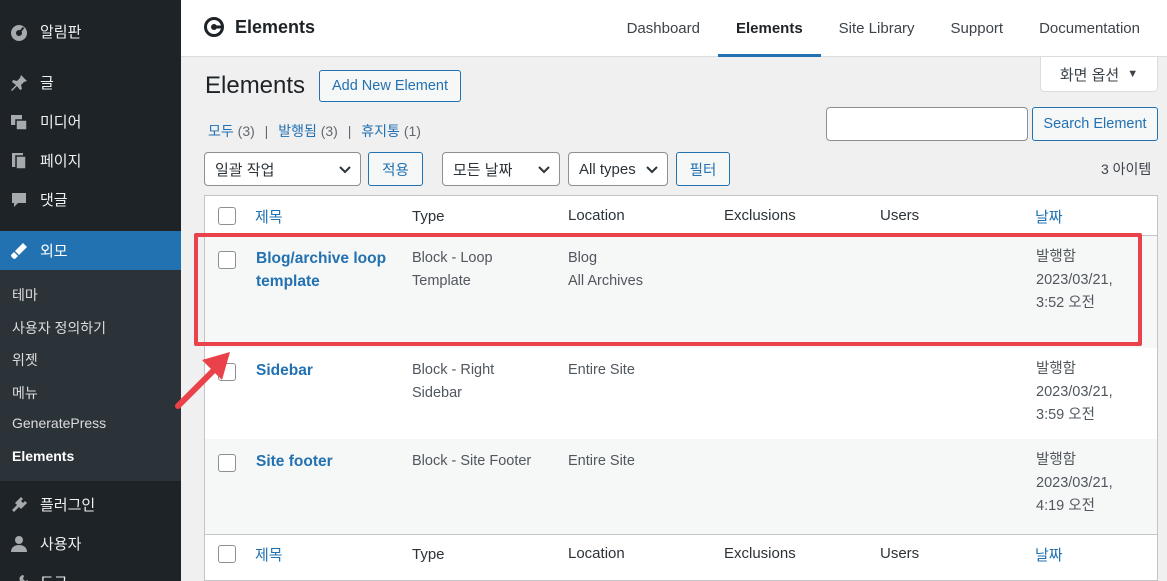  What do you see at coordinates (483, 170) in the screenshot?
I see `dates-value: 모든 날짜` at bounding box center [483, 170].